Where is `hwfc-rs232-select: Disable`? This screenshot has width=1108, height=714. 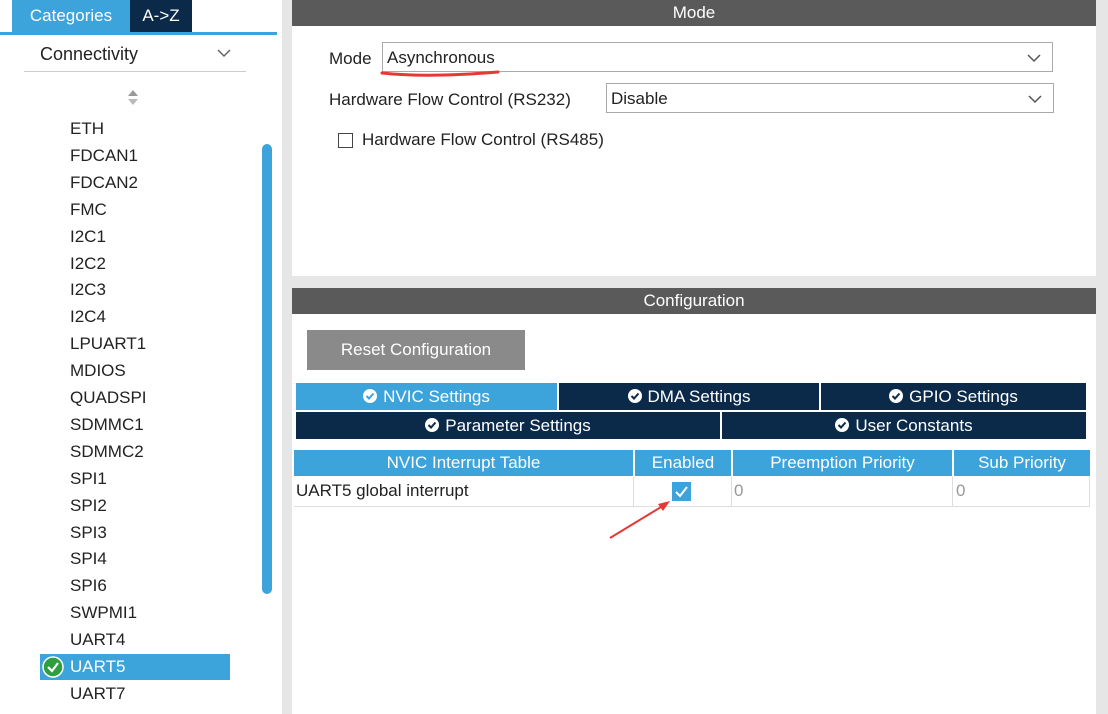
hwfc-rs232-select: Disable is located at coordinates (830, 98).